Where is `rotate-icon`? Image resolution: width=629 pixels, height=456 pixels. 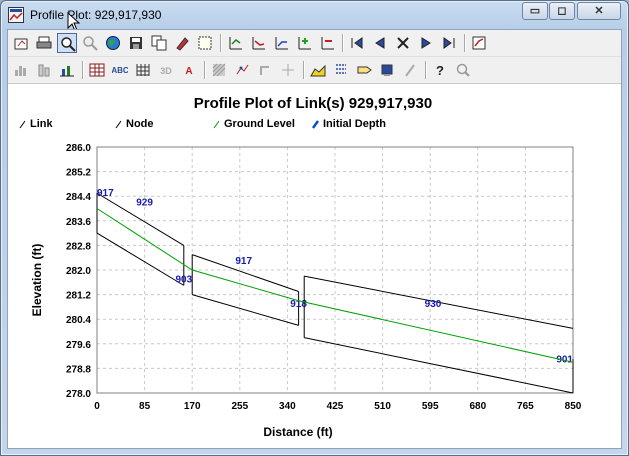
rotate-icon is located at coordinates (264, 70).